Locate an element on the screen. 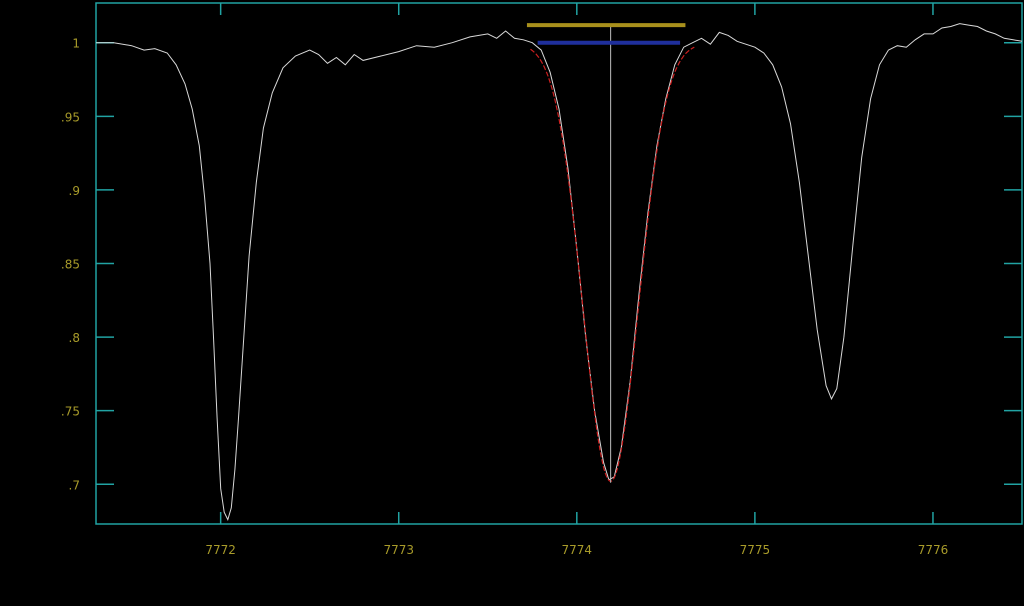  x-tick-label: 7773 is located at coordinates (398, 550).